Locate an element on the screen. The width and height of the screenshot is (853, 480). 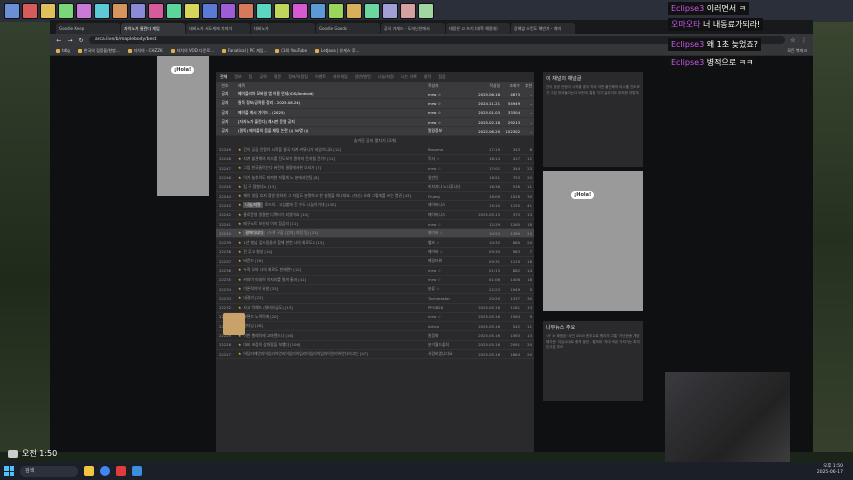
row-title: ★ 메구노트 보신지 이지 점감리 [11] is located at coordinates (331, 224).